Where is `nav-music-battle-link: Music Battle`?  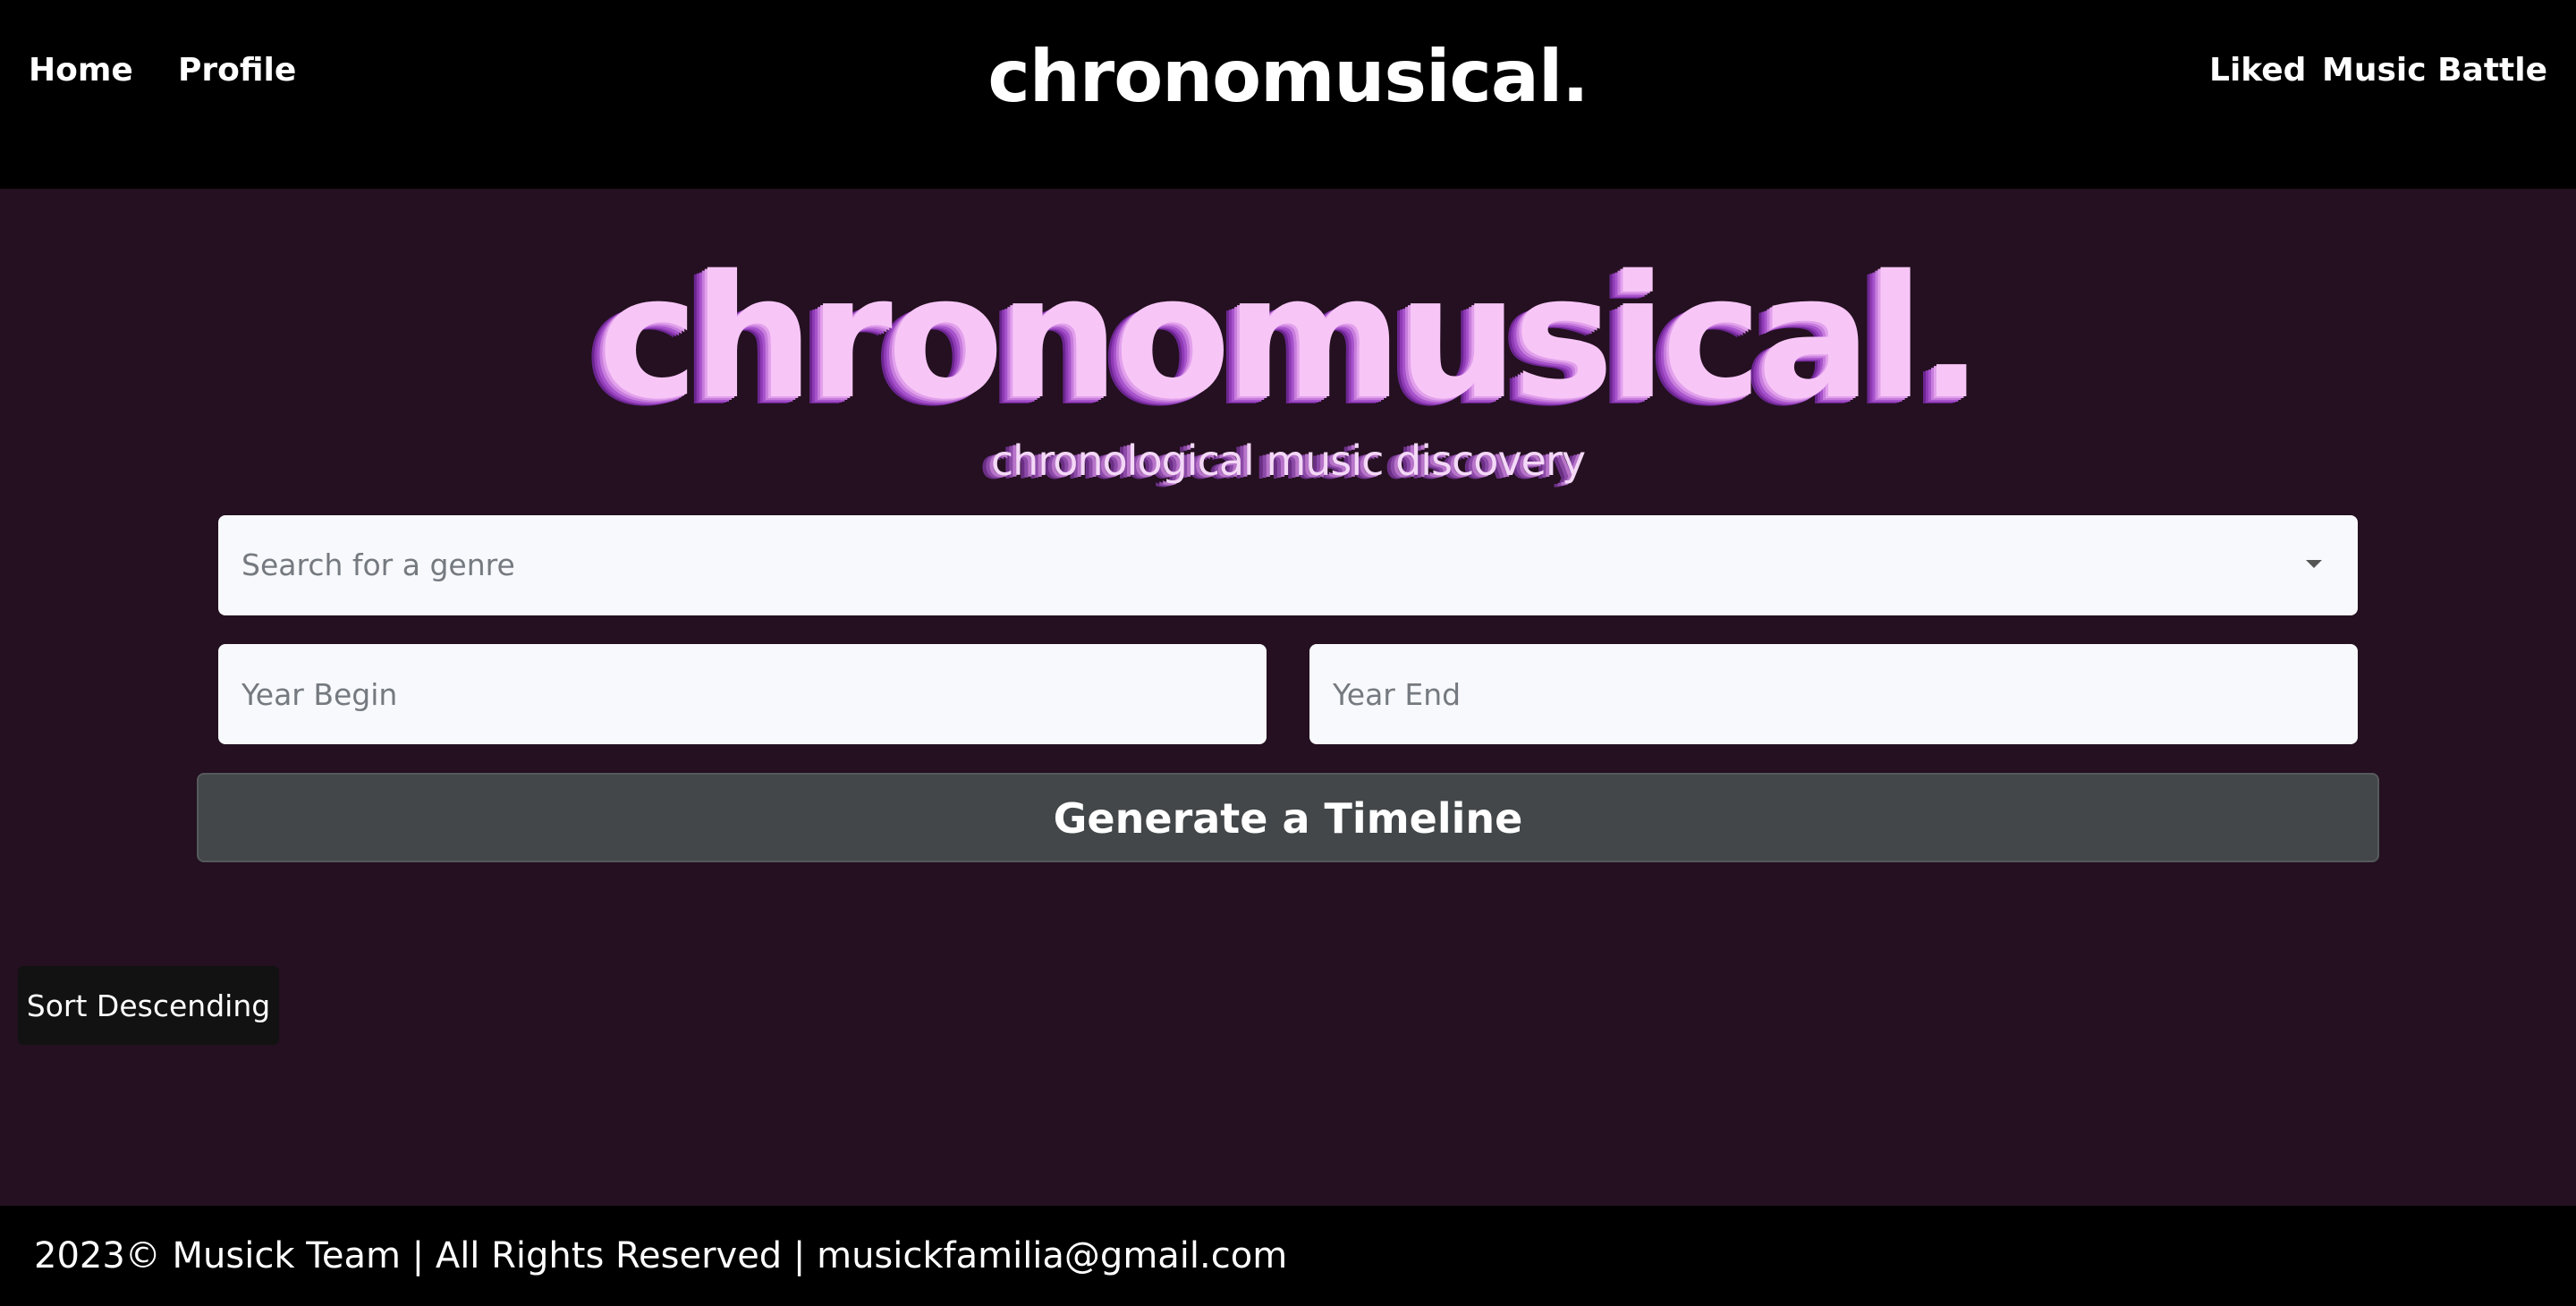
nav-music-battle-link: Music Battle is located at coordinates (2434, 71).